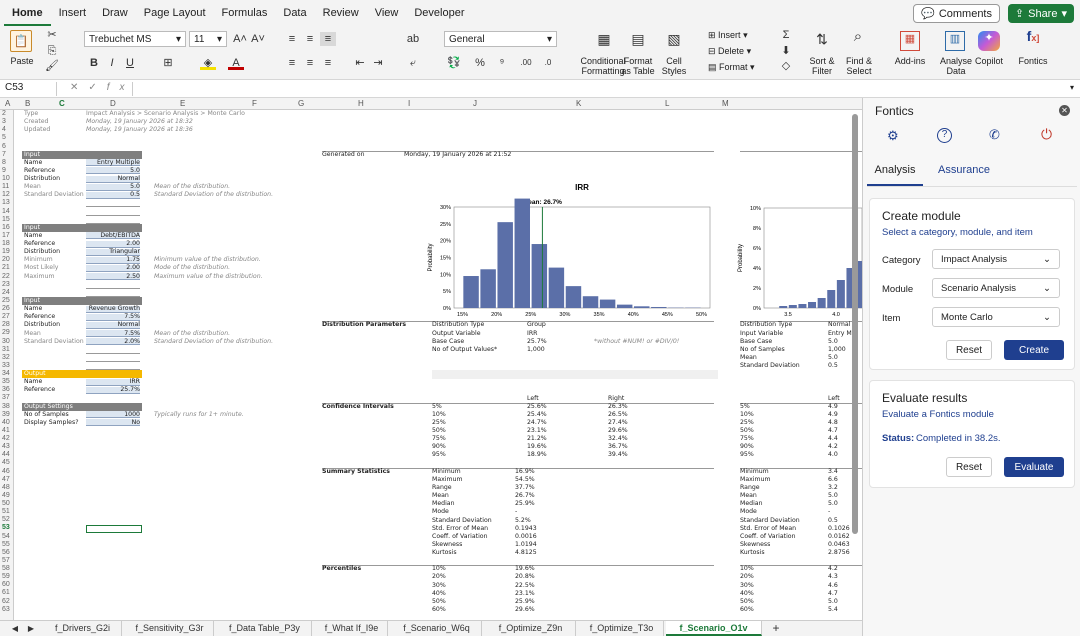 The image size is (1080, 636). I want to click on row-header: 30, so click(6, 342).